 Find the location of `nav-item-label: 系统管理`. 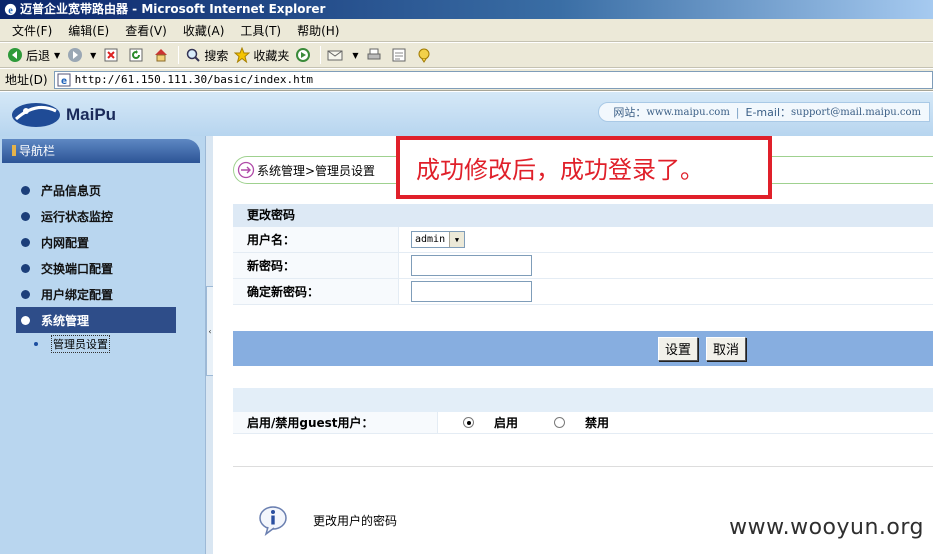

nav-item-label: 系统管理 is located at coordinates (65, 320).